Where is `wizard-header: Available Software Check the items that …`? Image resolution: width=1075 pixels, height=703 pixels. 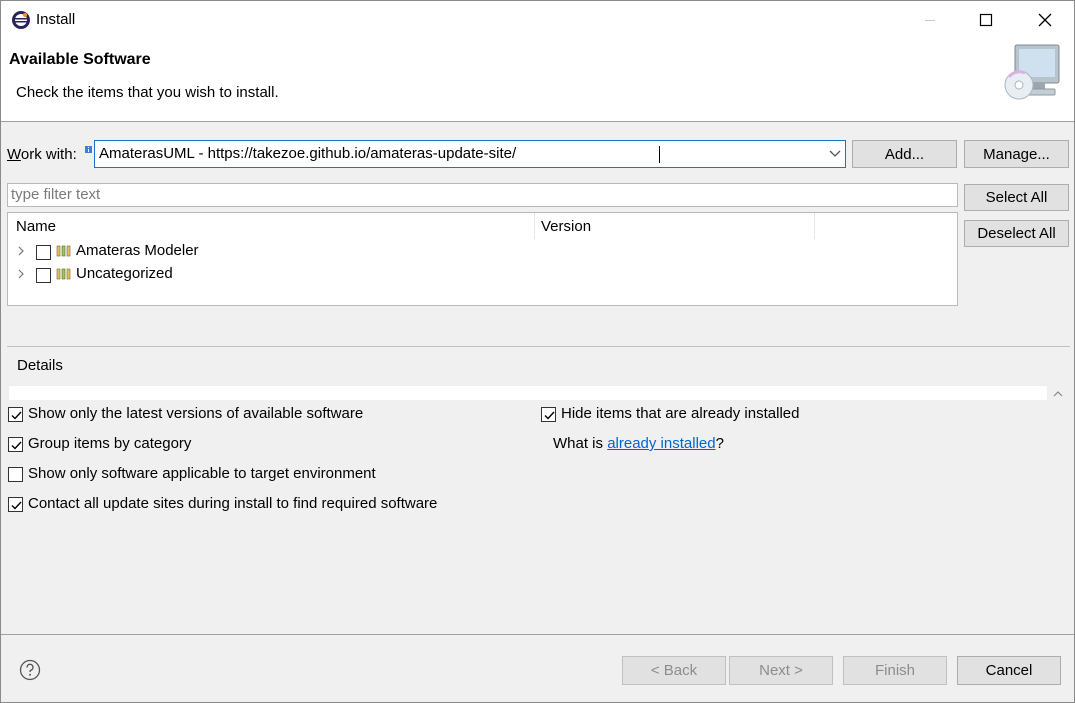 wizard-header: Available Software Check the items that … is located at coordinates (537, 80).